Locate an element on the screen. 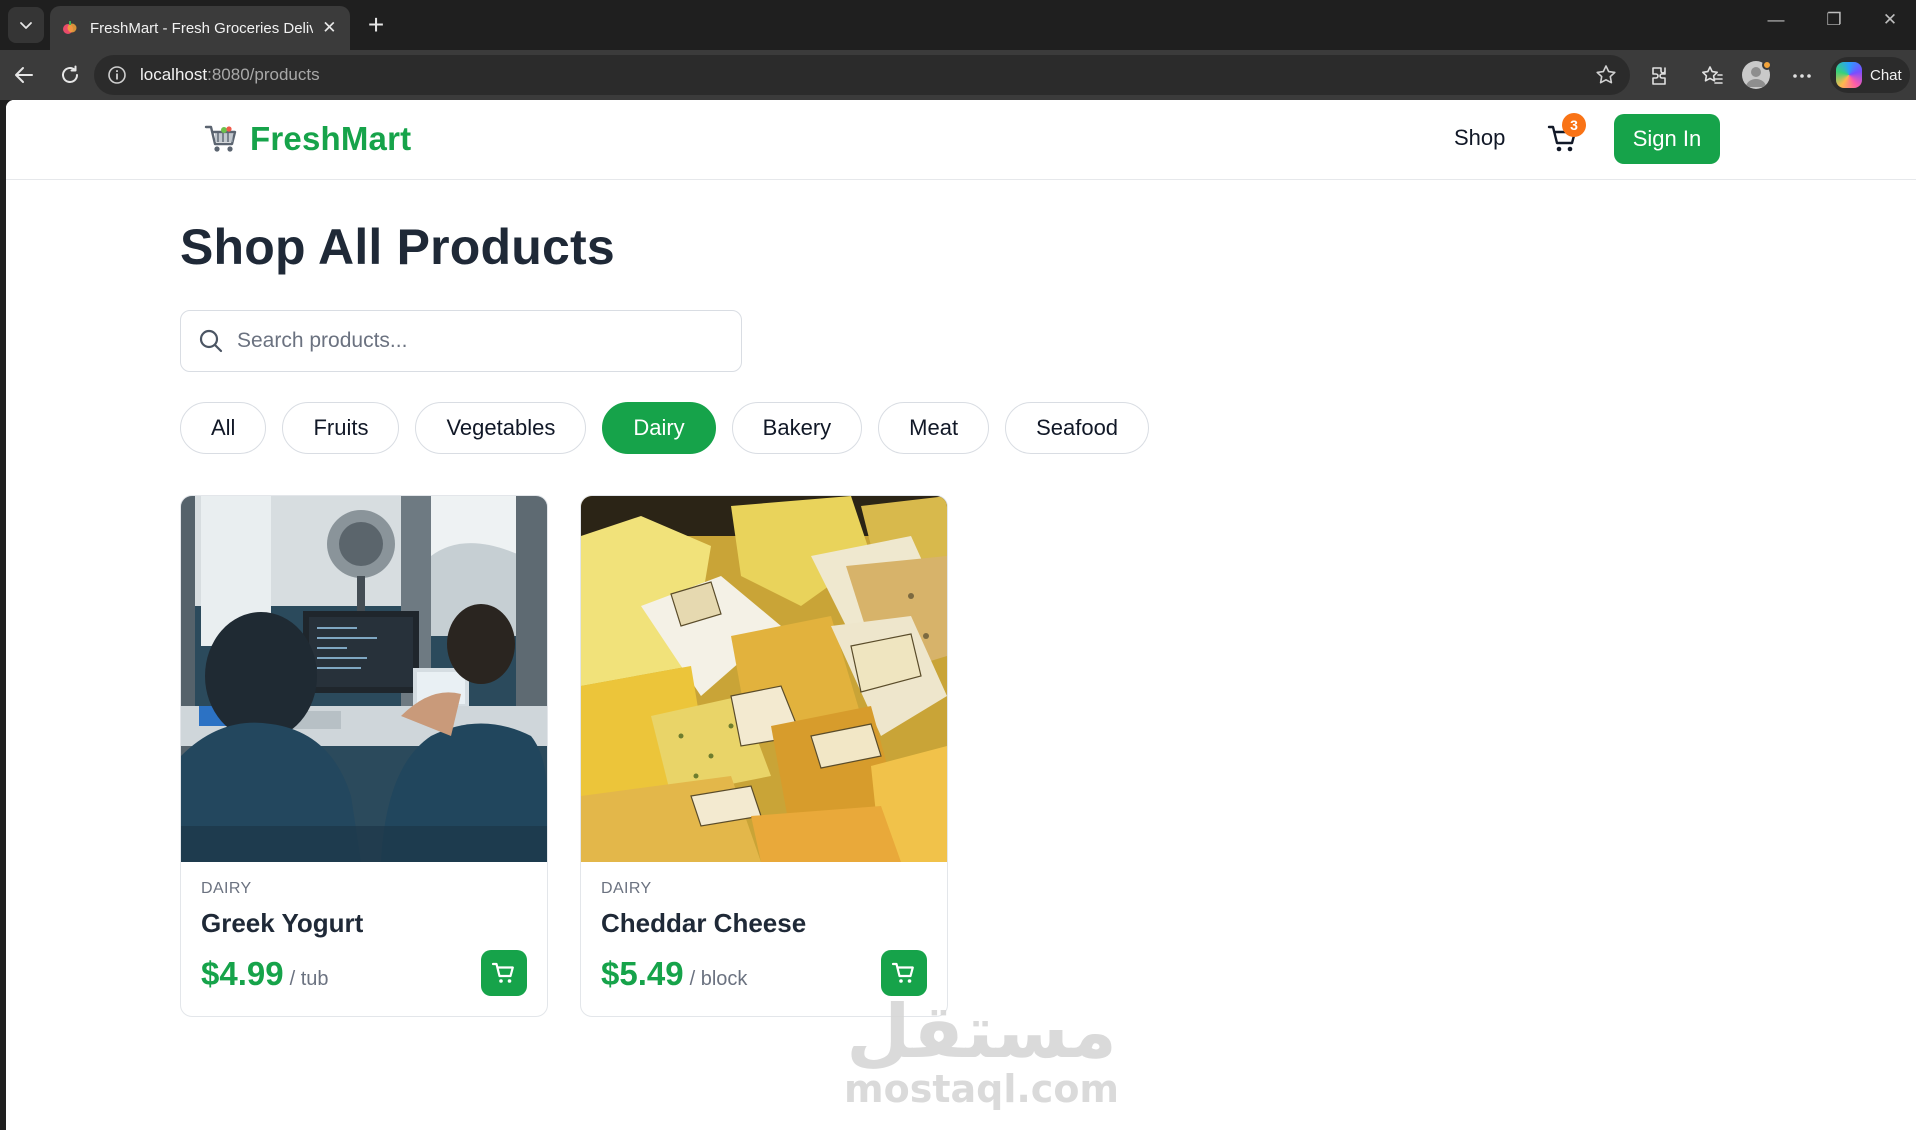 The image size is (1916, 1130). add-to-cart-button is located at coordinates (504, 973).